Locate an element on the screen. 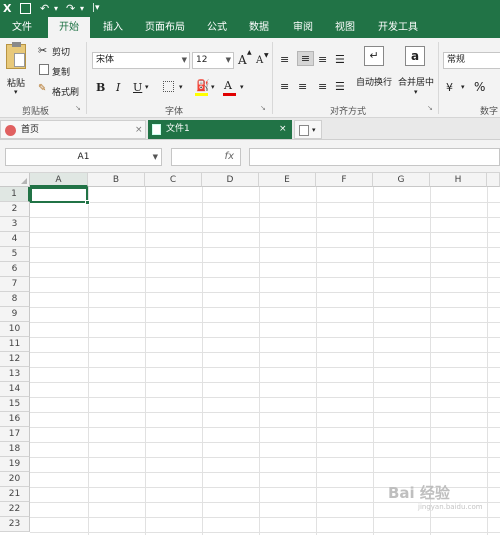 Image resolution: width=500 pixels, height=535 pixels. font-color-button: A is located at coordinates (228, 85).